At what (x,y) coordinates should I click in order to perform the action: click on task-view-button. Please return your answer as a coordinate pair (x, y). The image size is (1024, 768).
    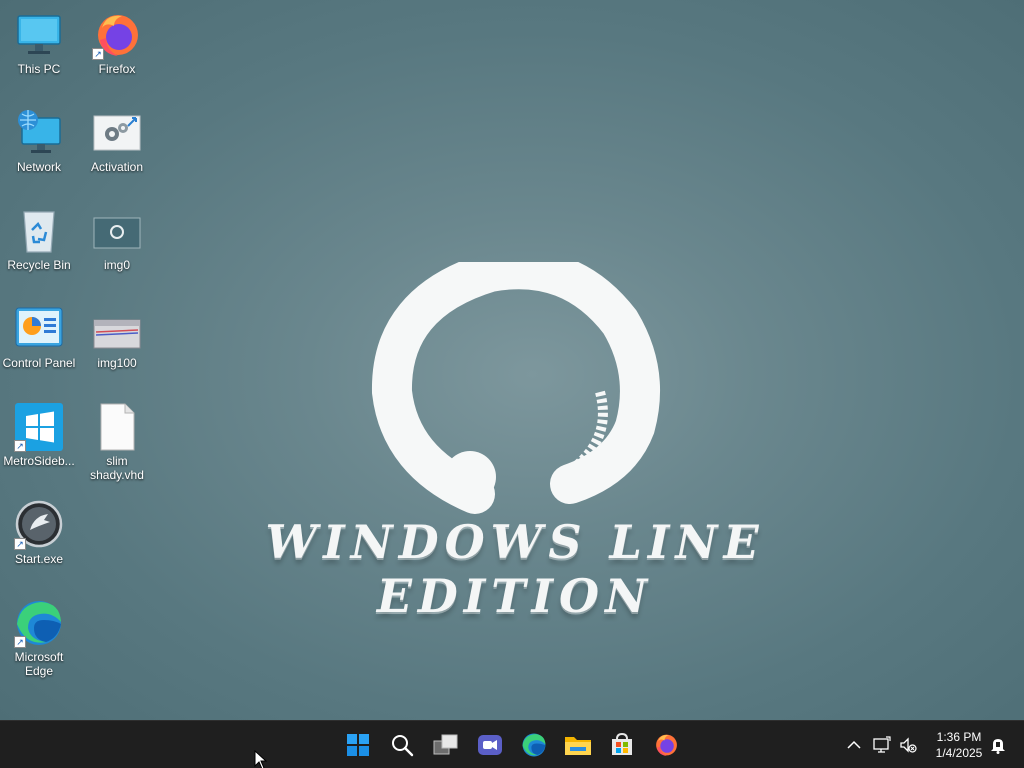
    Looking at the image, I should click on (446, 745).